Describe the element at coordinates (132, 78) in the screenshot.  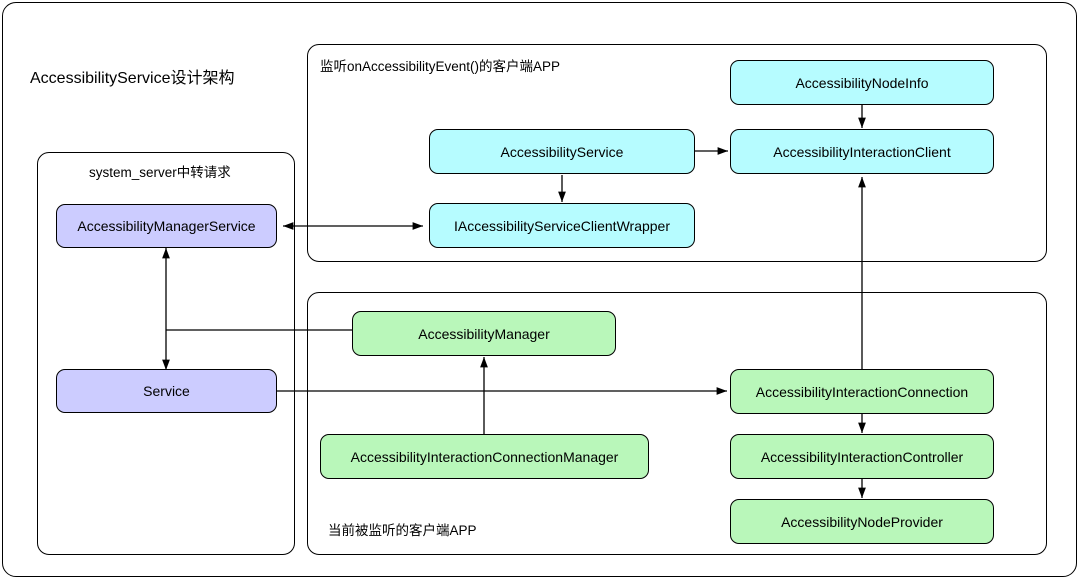
I see `page-title: AccessibilityService设计架构` at that location.